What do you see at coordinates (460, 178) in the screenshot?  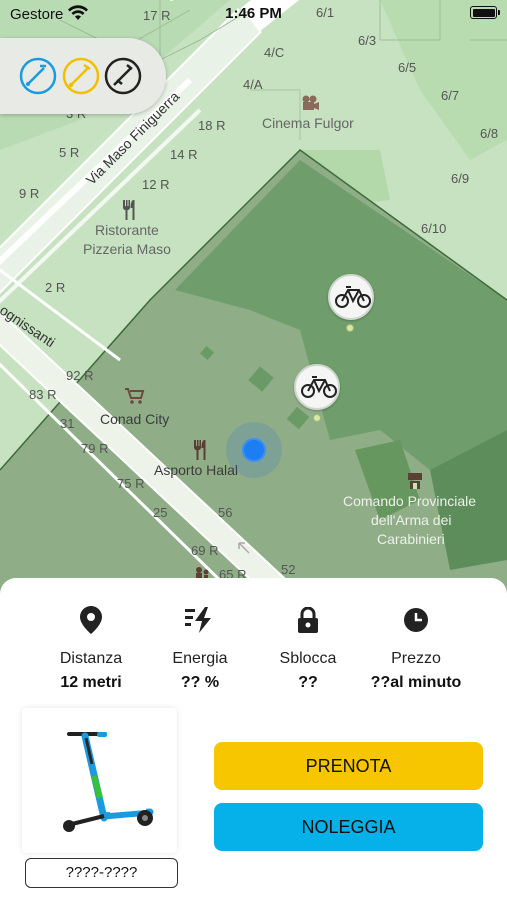 I see `house-number: 6/9` at bounding box center [460, 178].